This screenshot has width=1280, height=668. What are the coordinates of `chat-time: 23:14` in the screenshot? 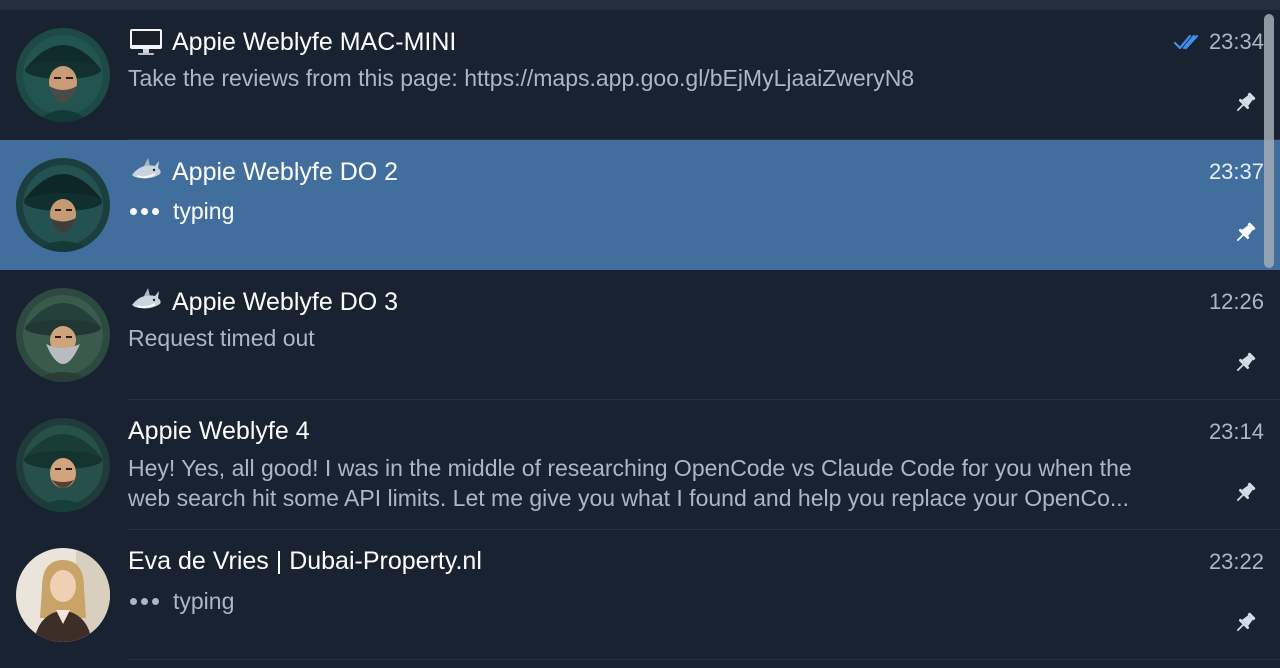 It's located at (1236, 432).